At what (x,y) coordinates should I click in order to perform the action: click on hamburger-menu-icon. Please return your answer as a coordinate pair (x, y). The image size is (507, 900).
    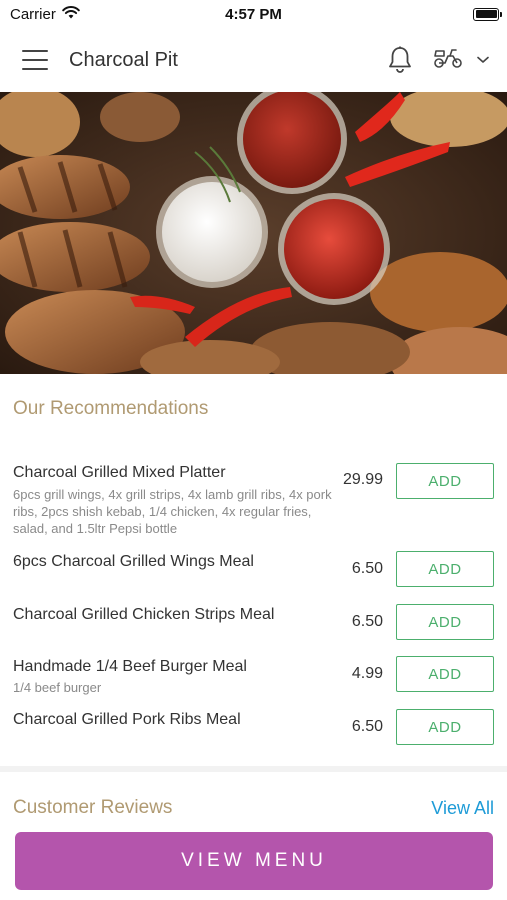
    Looking at the image, I should click on (35, 60).